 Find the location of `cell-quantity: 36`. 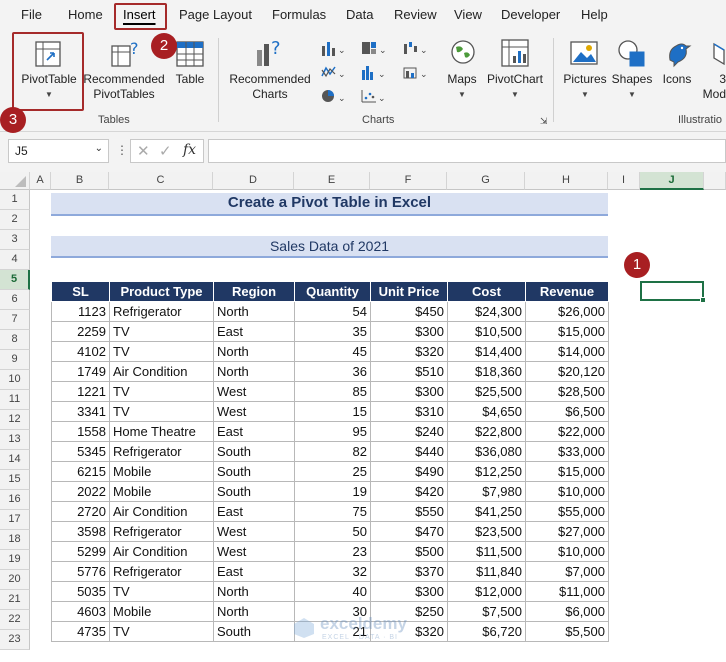

cell-quantity: 36 is located at coordinates (332, 371).